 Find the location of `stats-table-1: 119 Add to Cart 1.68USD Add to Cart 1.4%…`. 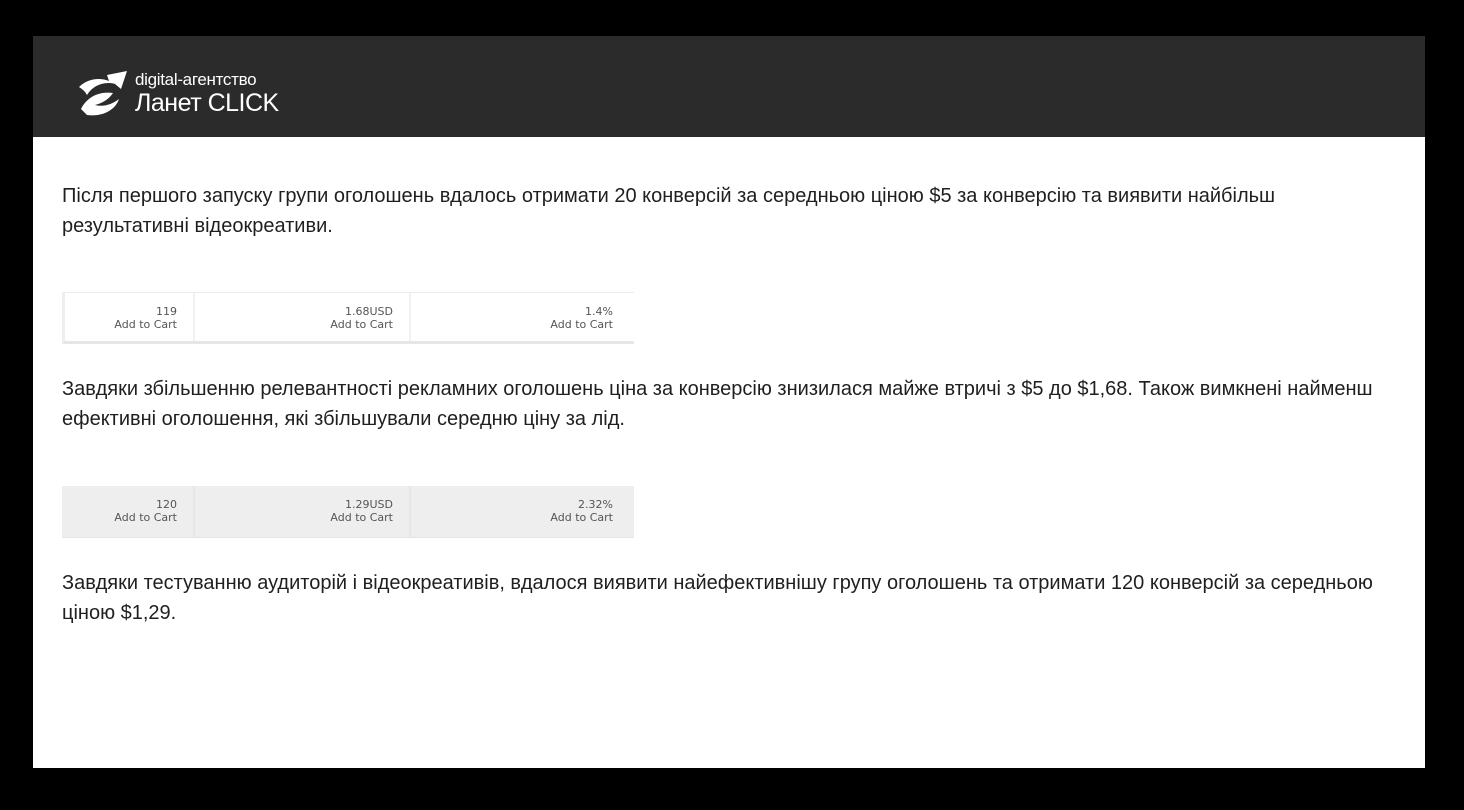

stats-table-1: 119 Add to Cart 1.68USD Add to Cart 1.4%… is located at coordinates (348, 318).